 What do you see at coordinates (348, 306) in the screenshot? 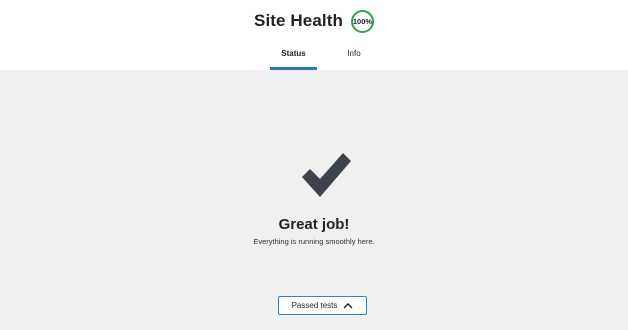
I see `chevron-up-icon` at bounding box center [348, 306].